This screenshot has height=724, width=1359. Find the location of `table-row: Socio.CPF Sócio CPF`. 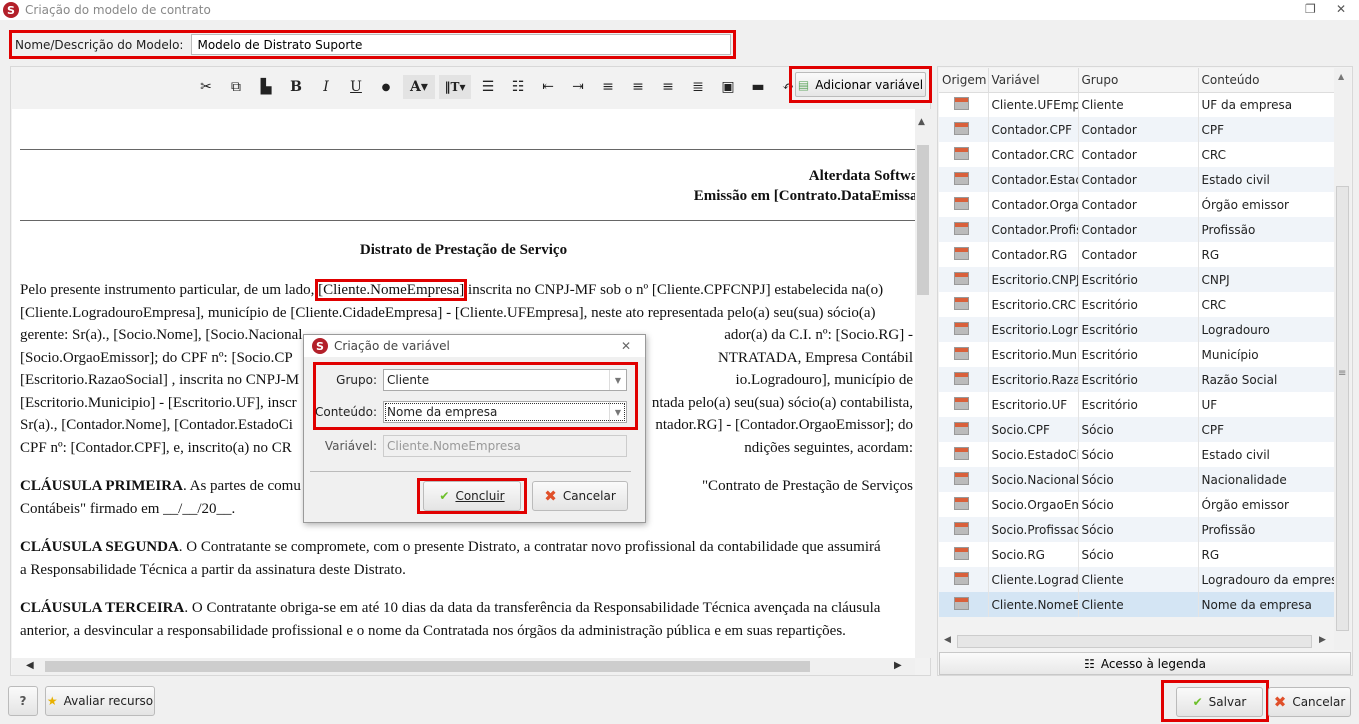

table-row: Socio.CPF Sócio CPF is located at coordinates (1137, 429).